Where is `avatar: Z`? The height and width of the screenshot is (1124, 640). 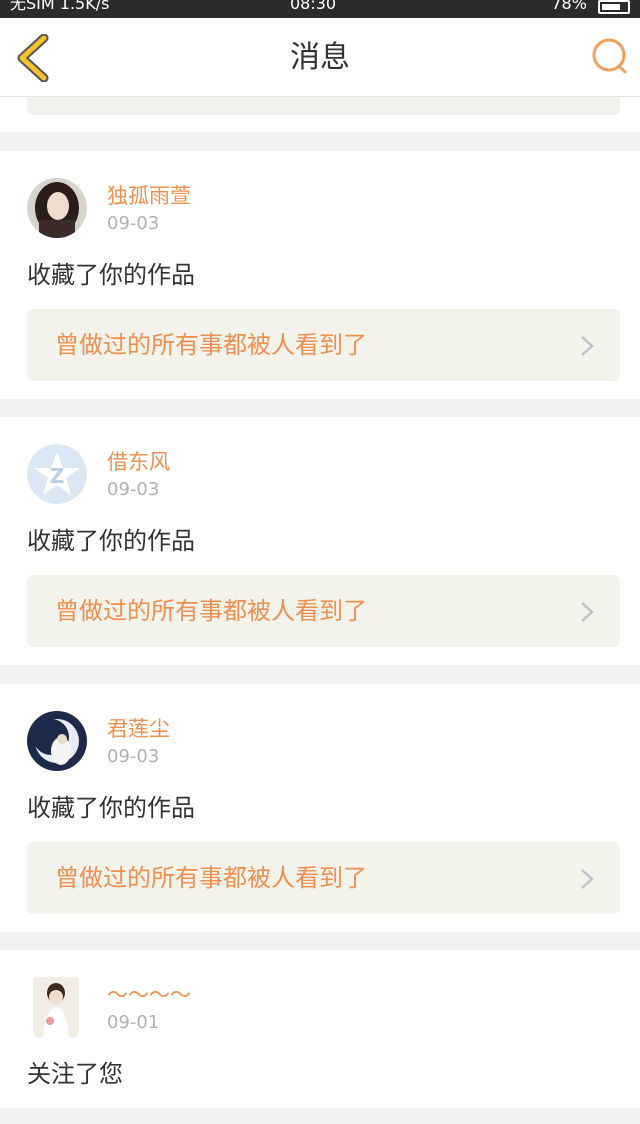
avatar: Z is located at coordinates (57, 474).